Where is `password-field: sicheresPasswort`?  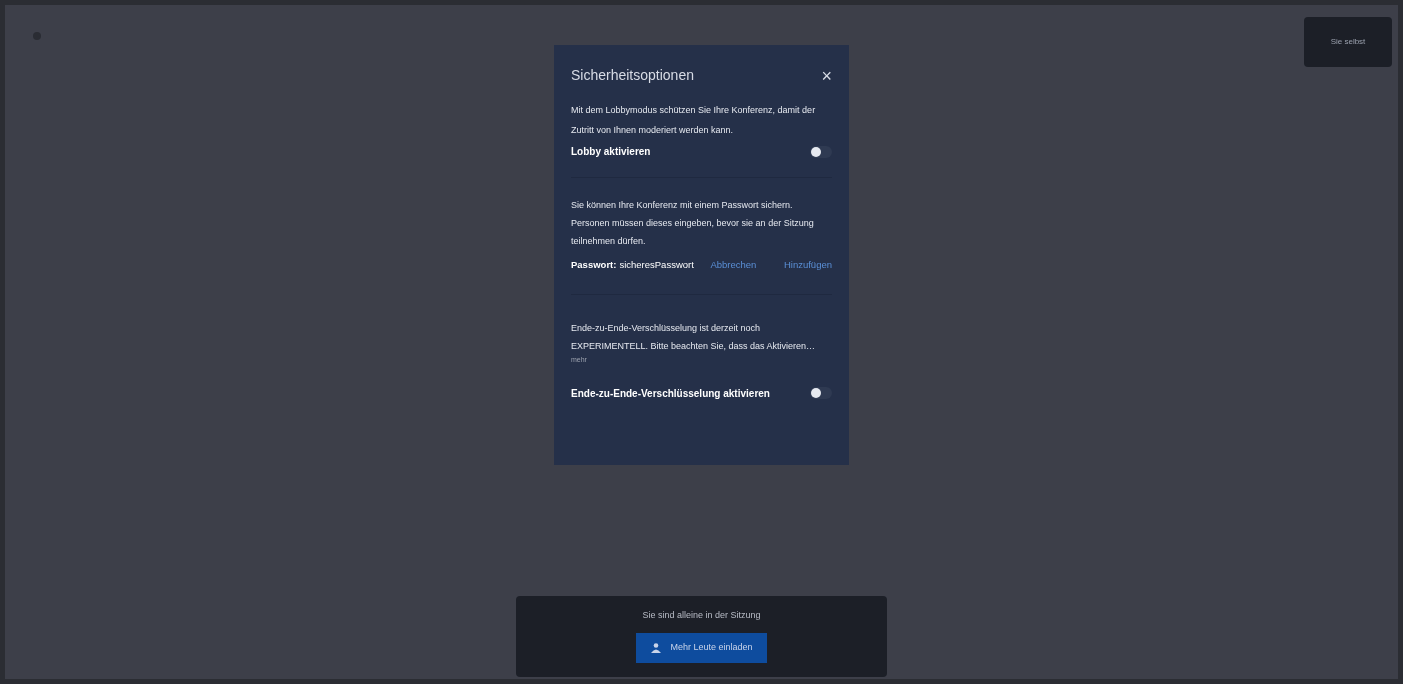
password-field: sicheresPasswort is located at coordinates (663, 265).